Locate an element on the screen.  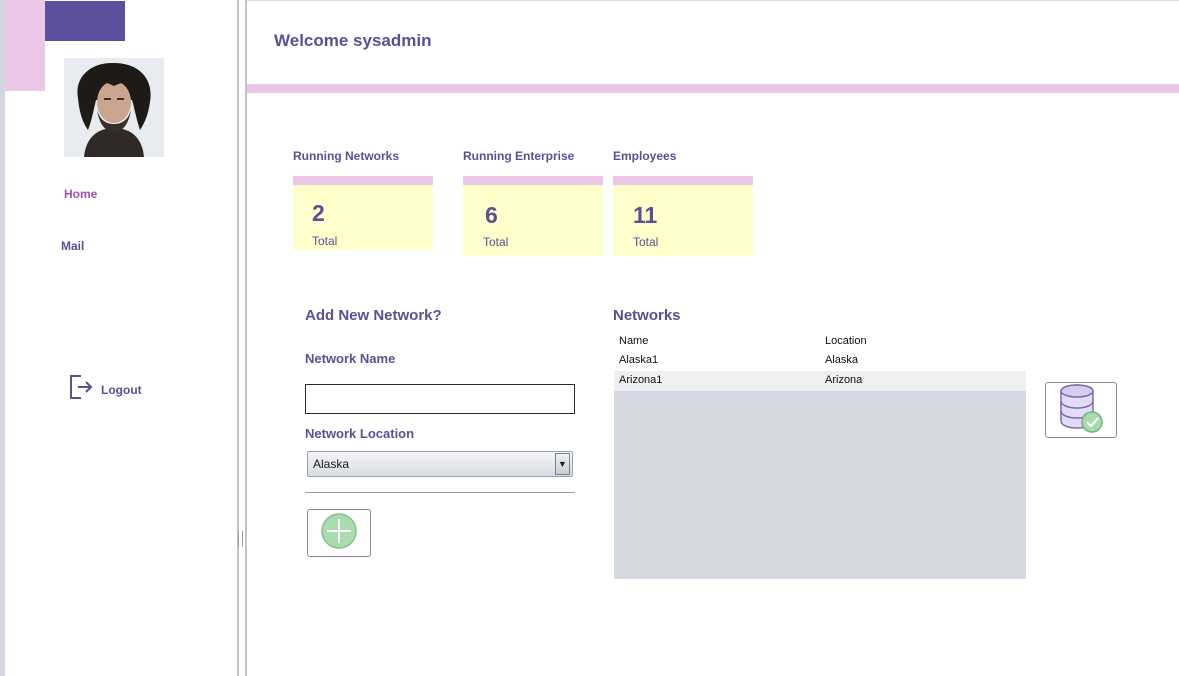
network-location-label: Network Location is located at coordinates (360, 433).